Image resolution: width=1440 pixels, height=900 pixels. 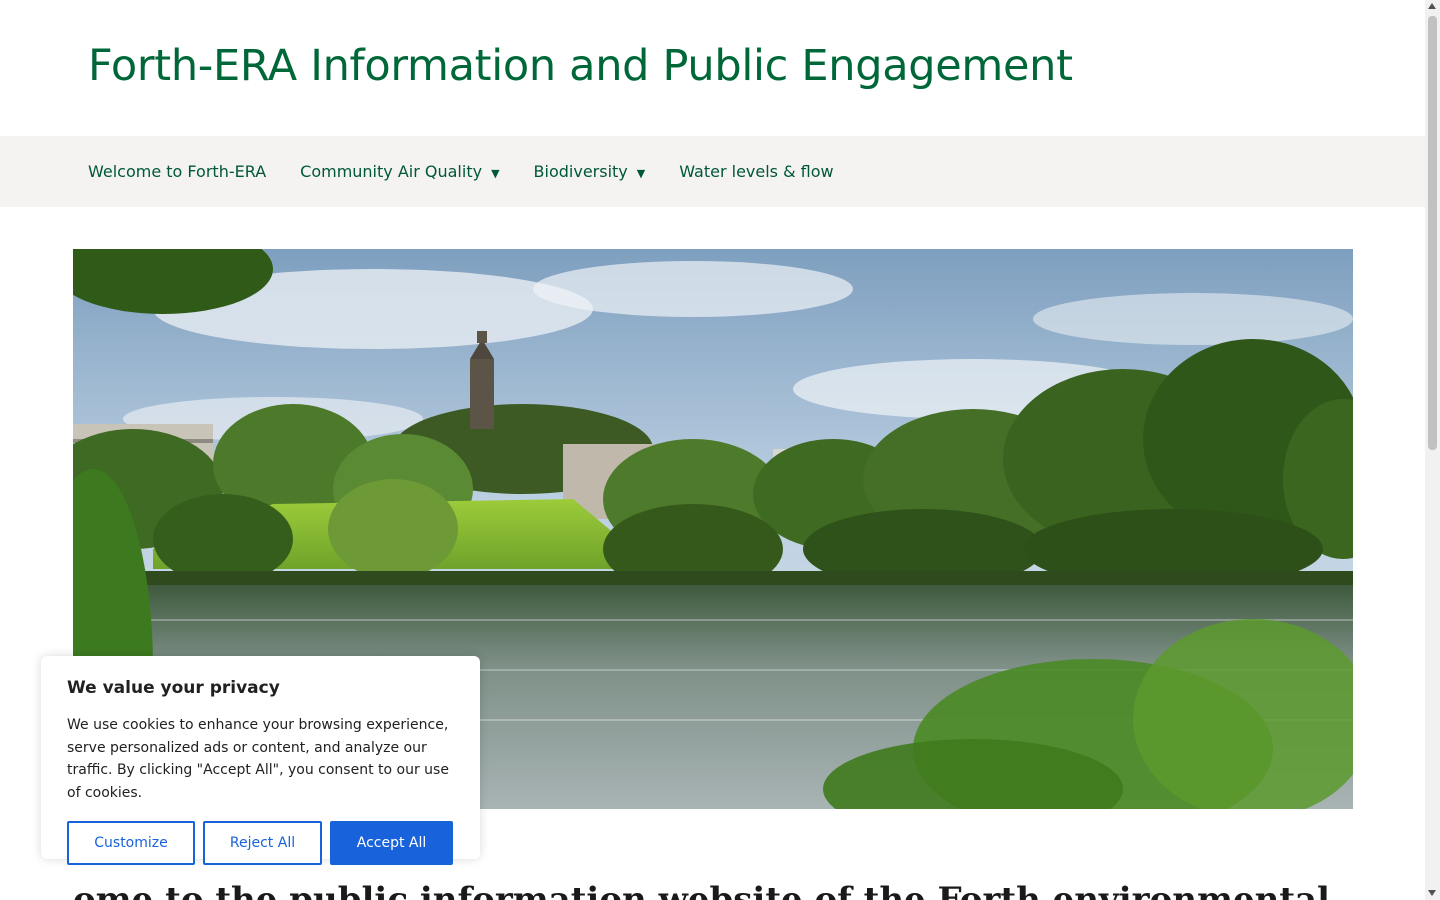 I want to click on scroll-thumb, so click(x=1432, y=233).